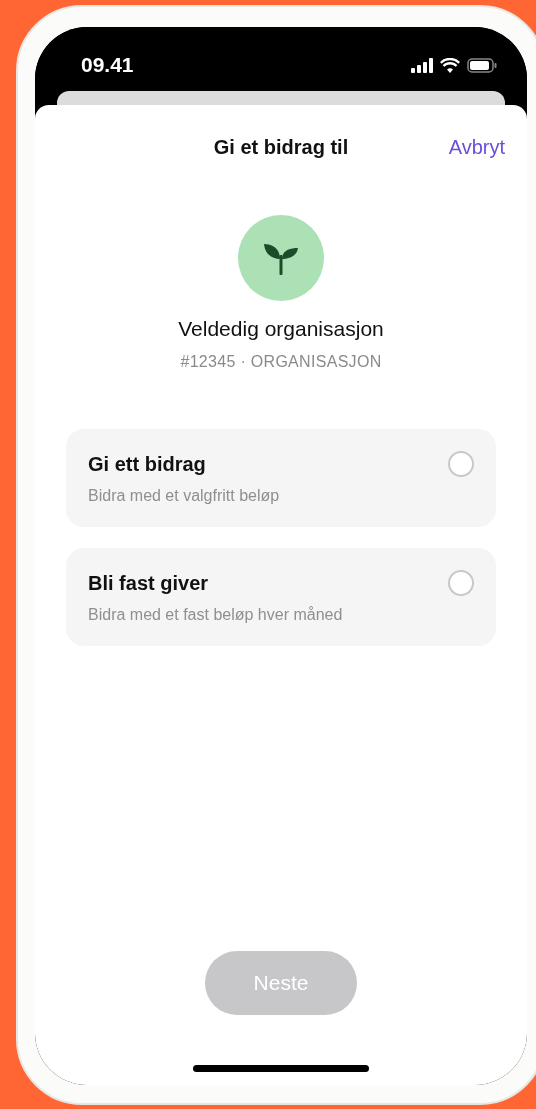 Image resolution: width=536 pixels, height=1109 pixels. I want to click on option-title: Gi ett bidrag, so click(147, 464).